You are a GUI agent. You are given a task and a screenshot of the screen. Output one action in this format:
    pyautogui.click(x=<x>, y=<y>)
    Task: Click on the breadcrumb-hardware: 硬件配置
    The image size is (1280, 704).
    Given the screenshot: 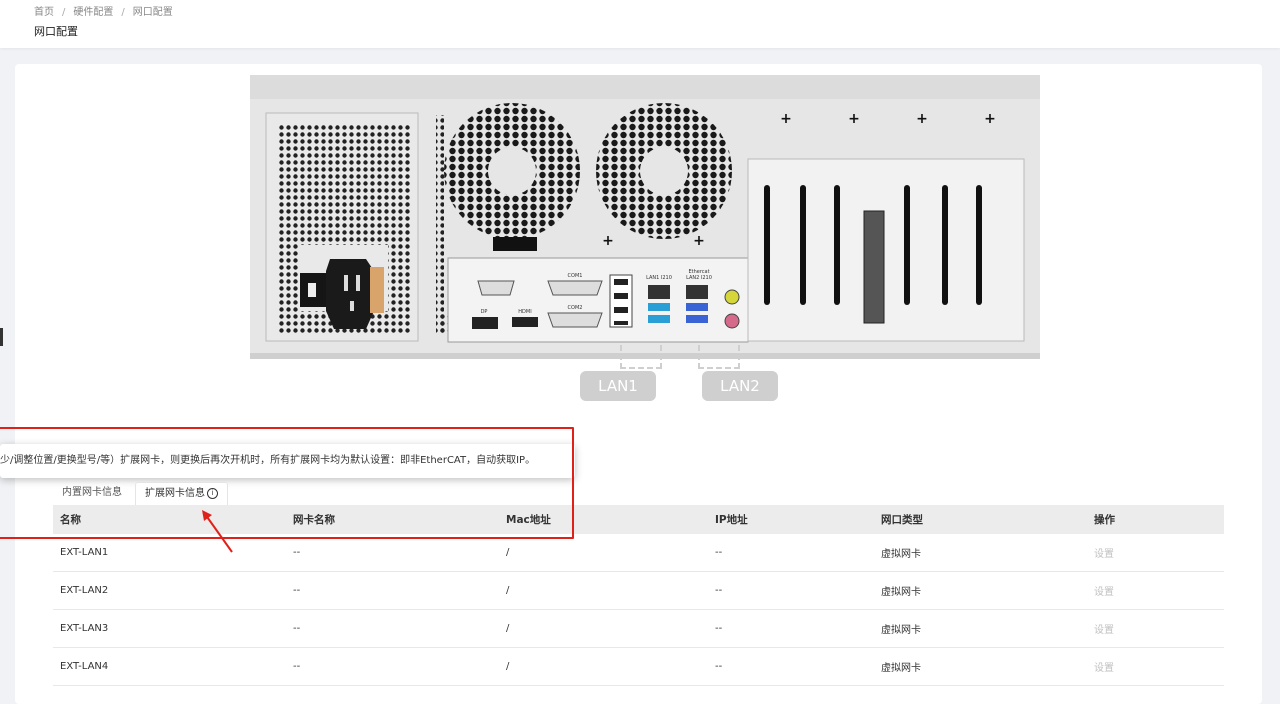 What is the action you would take?
    pyautogui.click(x=93, y=12)
    